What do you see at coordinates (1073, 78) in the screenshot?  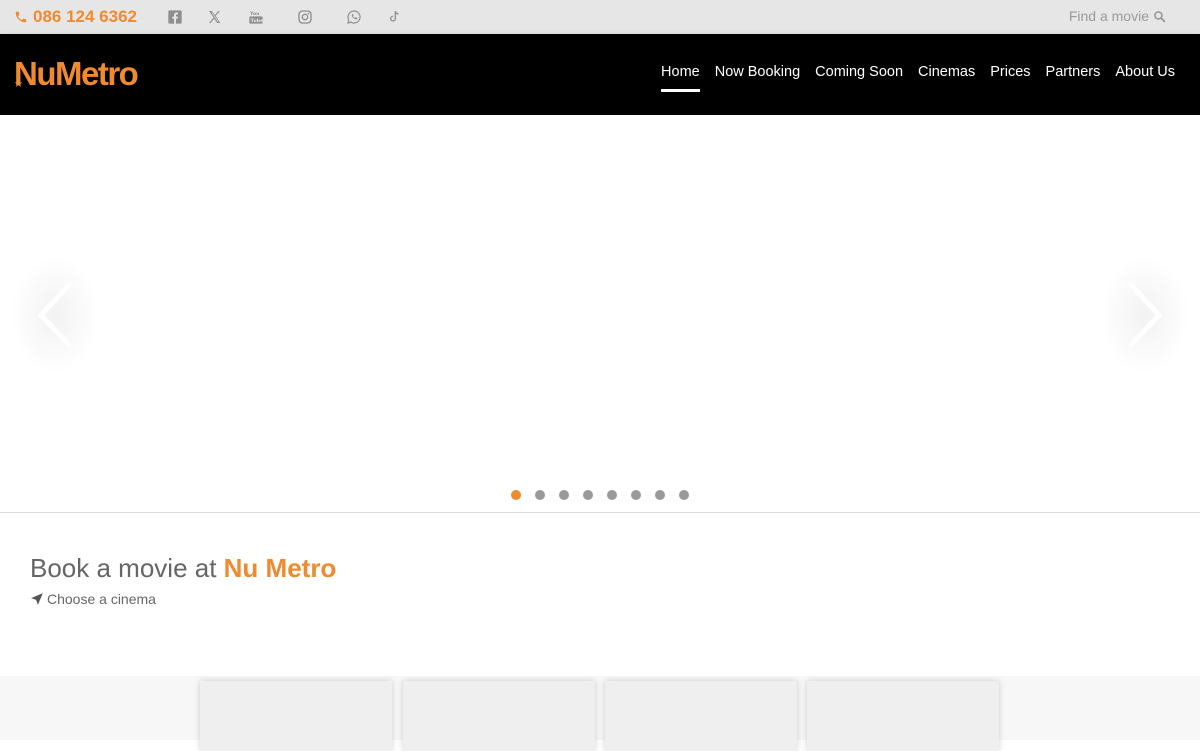 I see `nav-partners: Partners` at bounding box center [1073, 78].